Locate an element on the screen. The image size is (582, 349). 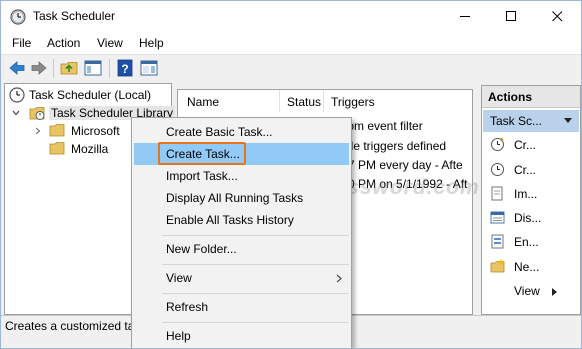
maximize-icon is located at coordinates (511, 16).